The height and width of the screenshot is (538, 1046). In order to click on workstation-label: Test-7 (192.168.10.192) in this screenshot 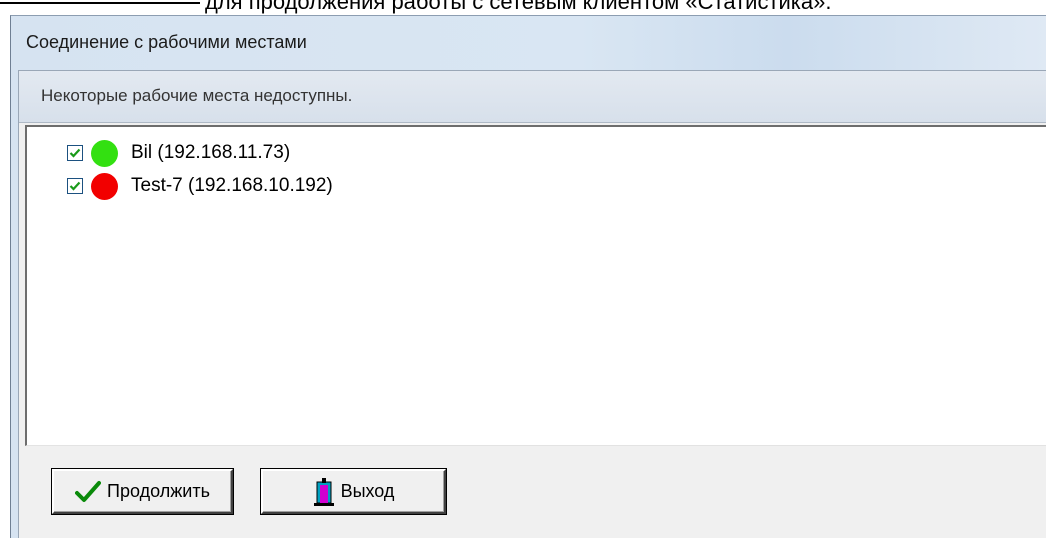, I will do `click(232, 185)`.